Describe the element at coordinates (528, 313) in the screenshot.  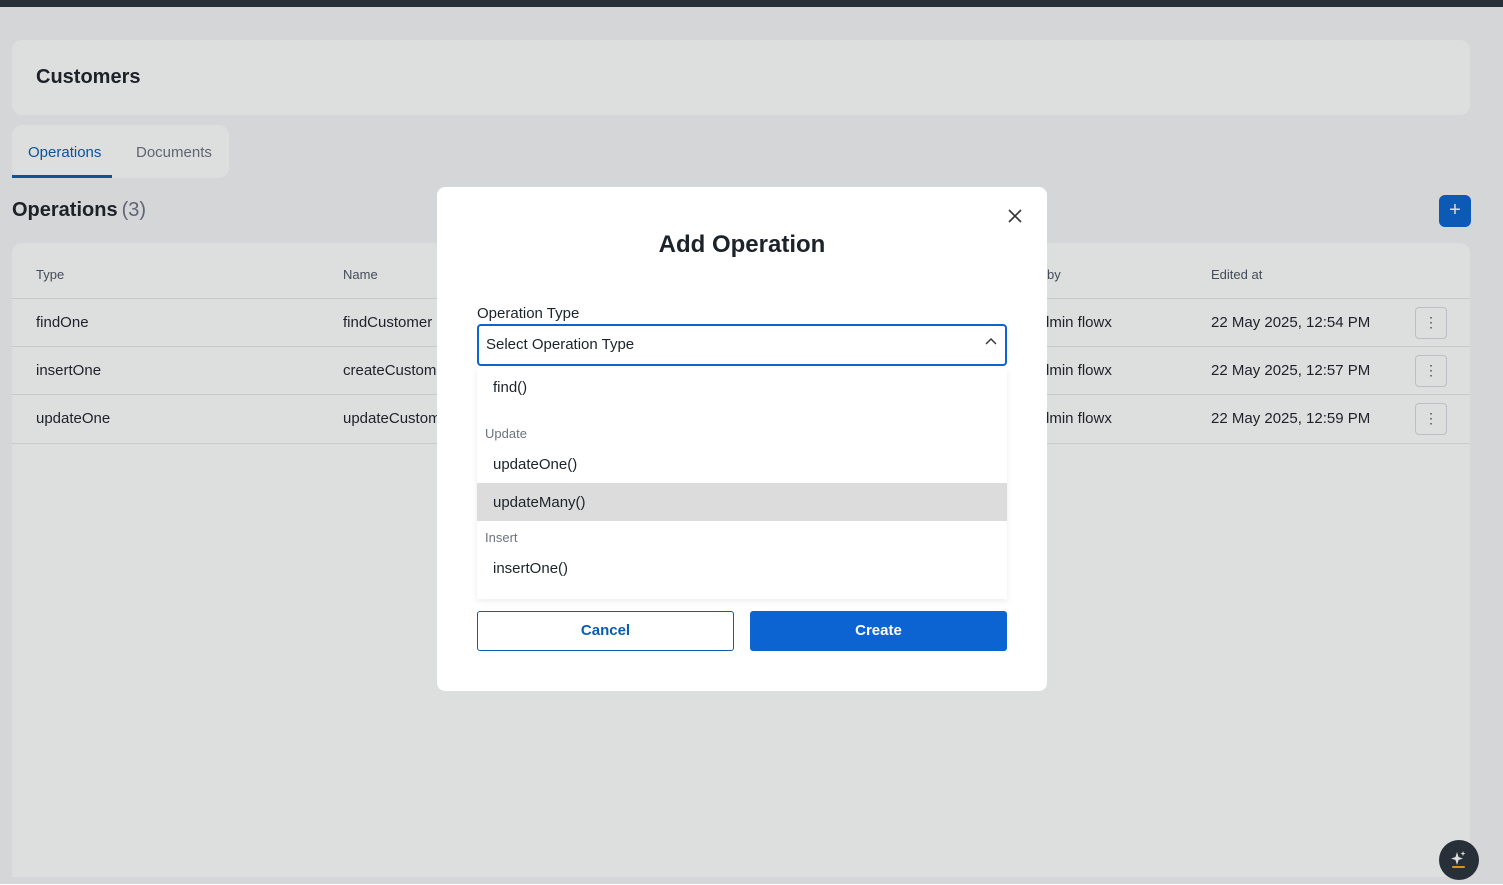
I see `operation-type-label: Operation Type` at that location.